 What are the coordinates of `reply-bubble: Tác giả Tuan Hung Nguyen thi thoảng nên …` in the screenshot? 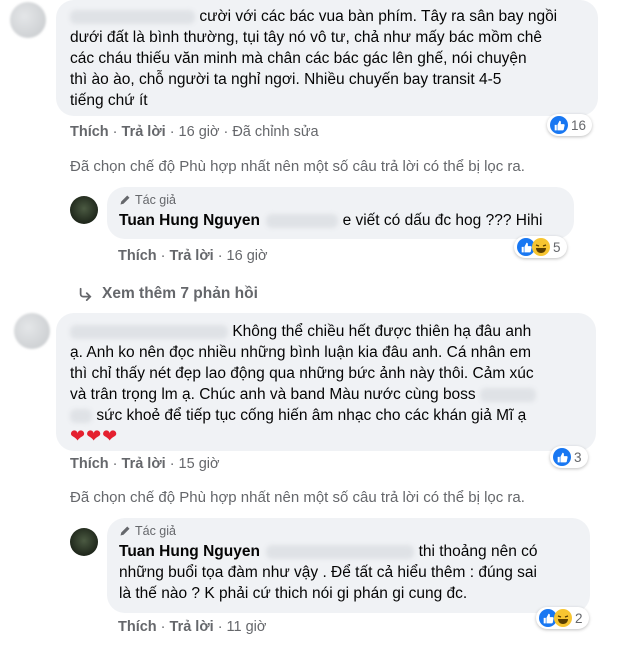 It's located at (348, 565).